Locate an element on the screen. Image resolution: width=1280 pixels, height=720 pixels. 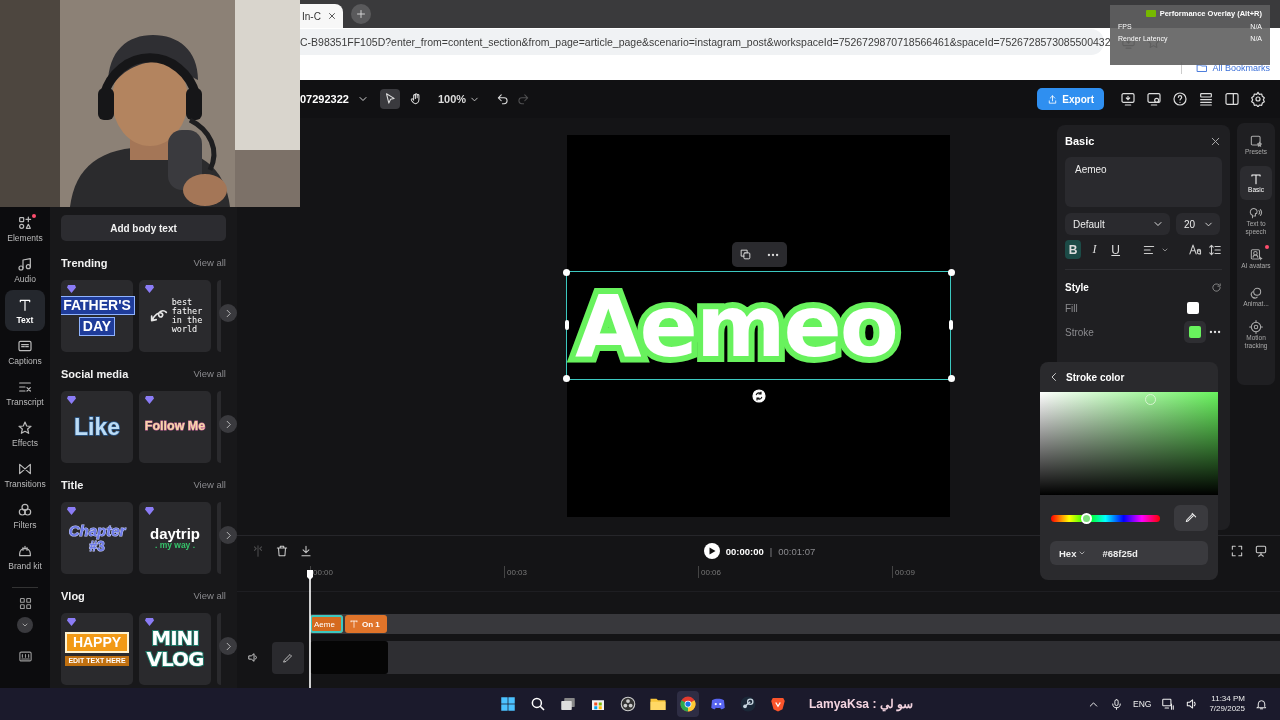
play-icon is located at coordinates (711, 551).